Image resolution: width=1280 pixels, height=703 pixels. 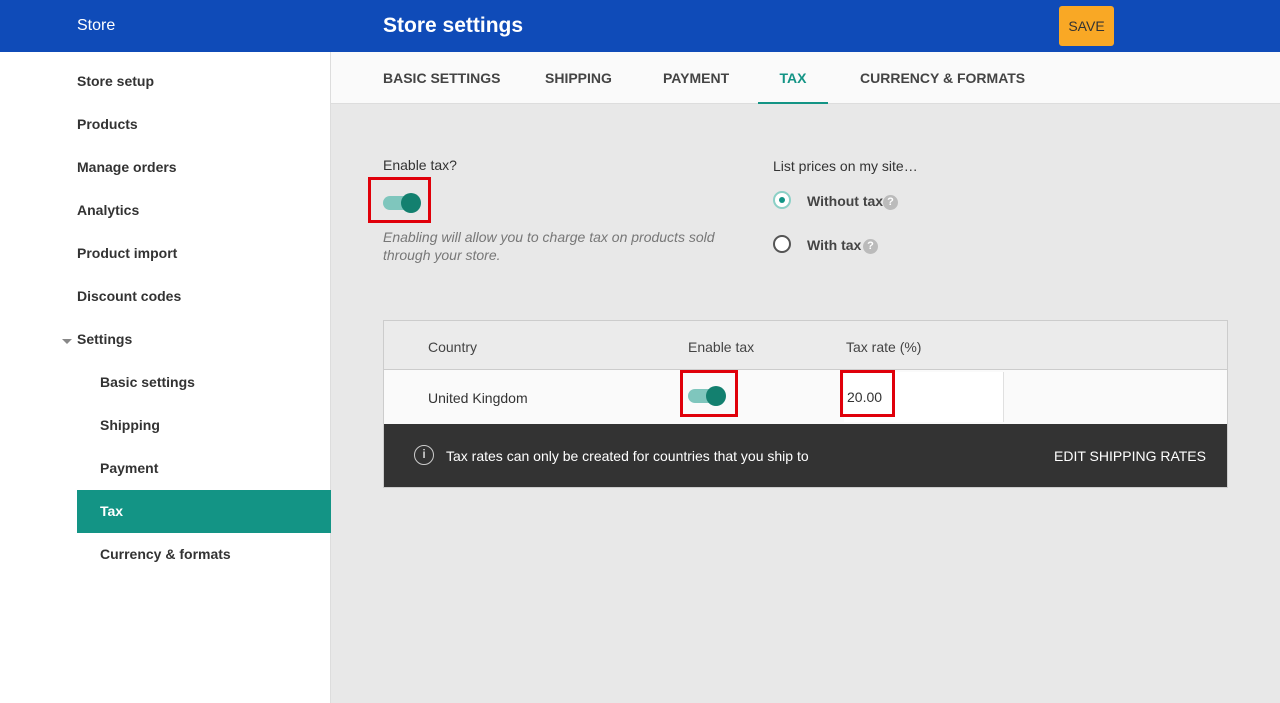 I want to click on enable-tax-label: Enable tax?, so click(x=420, y=165).